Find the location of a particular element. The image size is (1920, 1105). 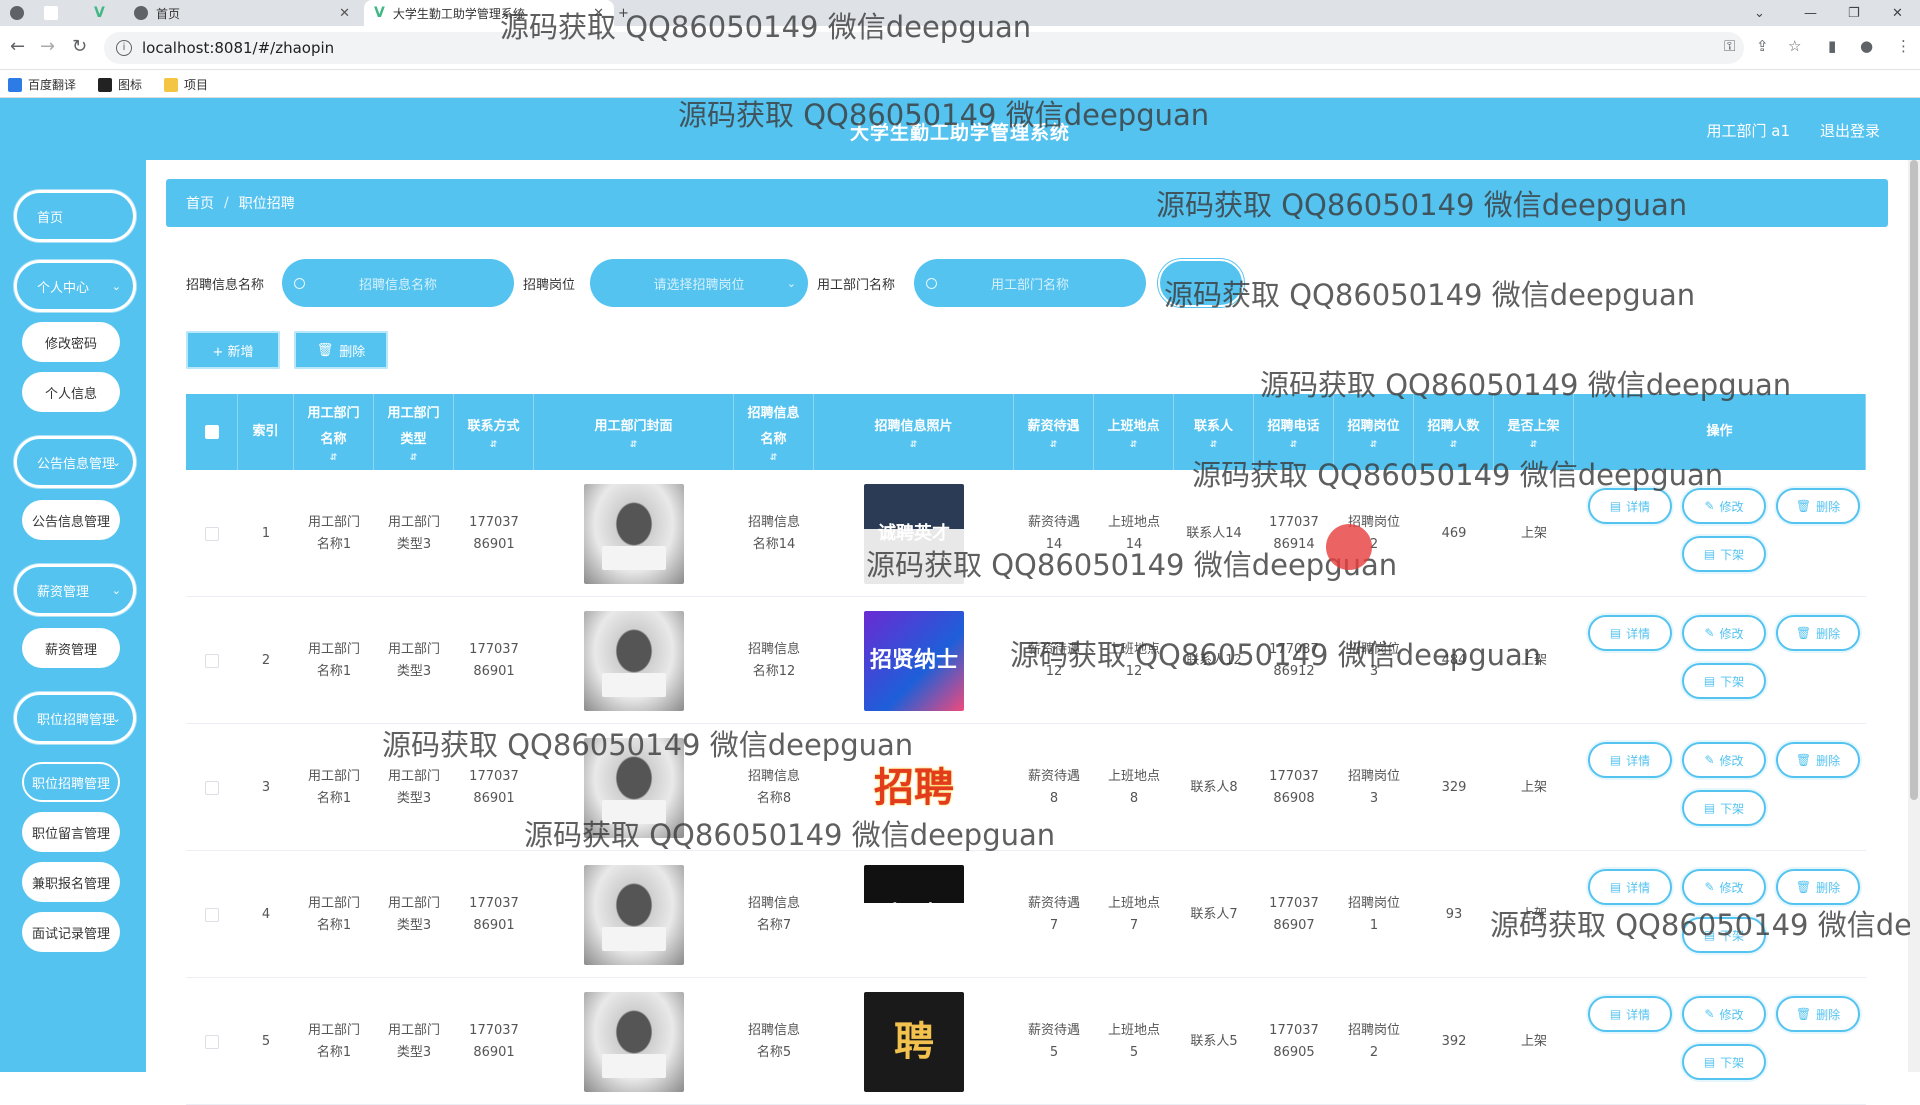

browser-icon is located at coordinates (23, 13).